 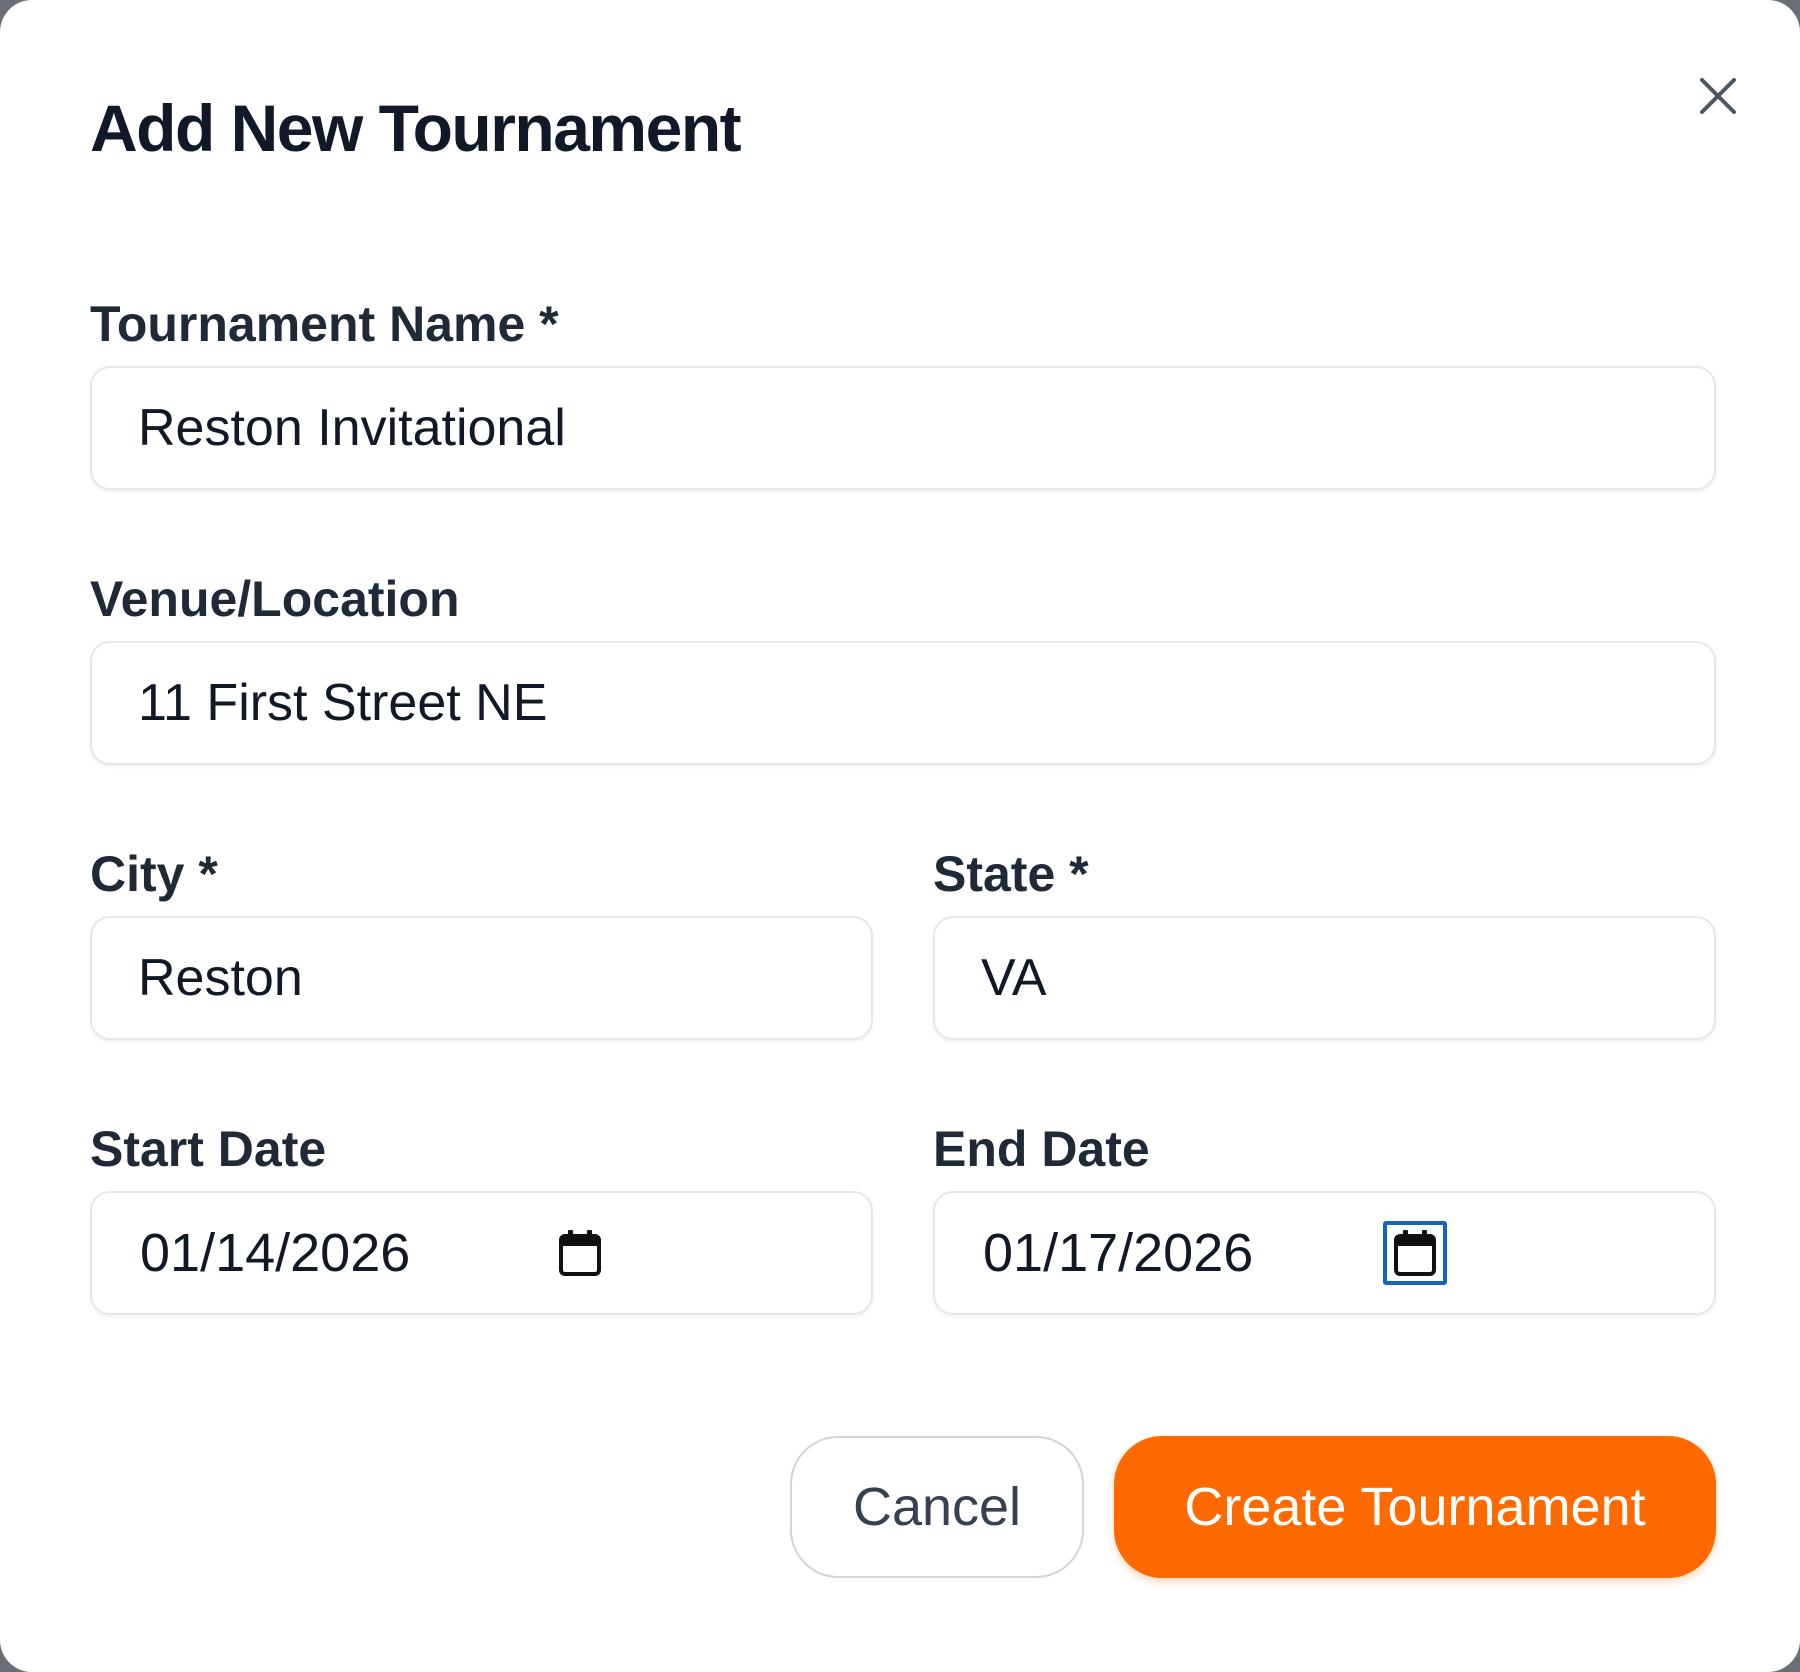 I want to click on end-date-value: 01/17/2026, so click(x=1118, y=1253).